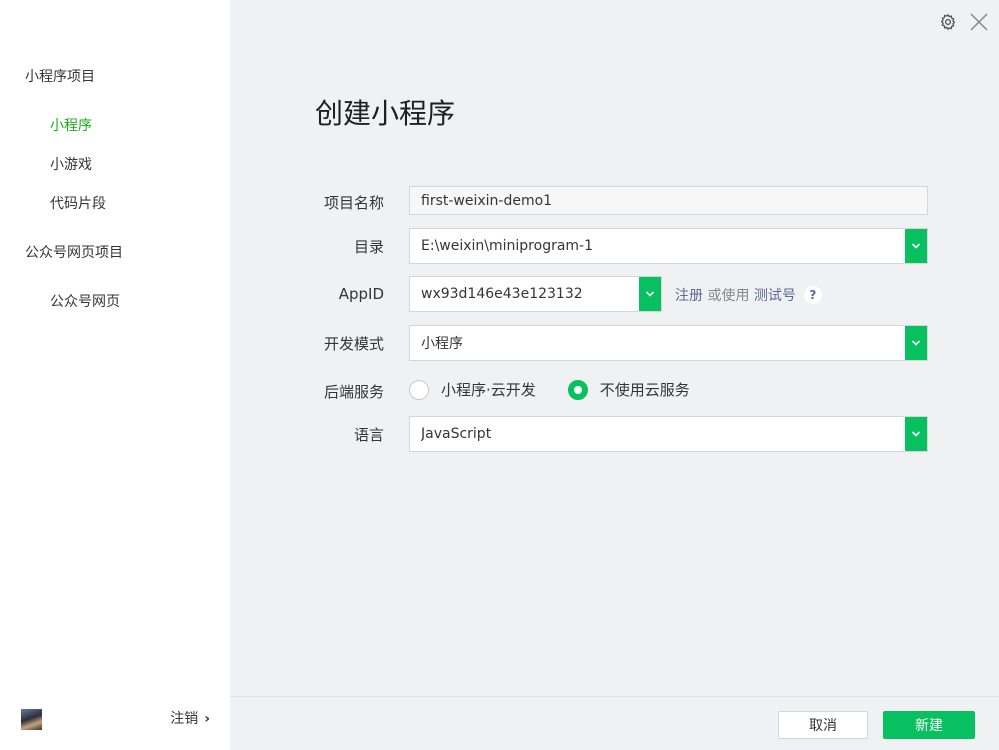  I want to click on sidebar-group-miniprogram-projects: 小程序项目, so click(60, 77).